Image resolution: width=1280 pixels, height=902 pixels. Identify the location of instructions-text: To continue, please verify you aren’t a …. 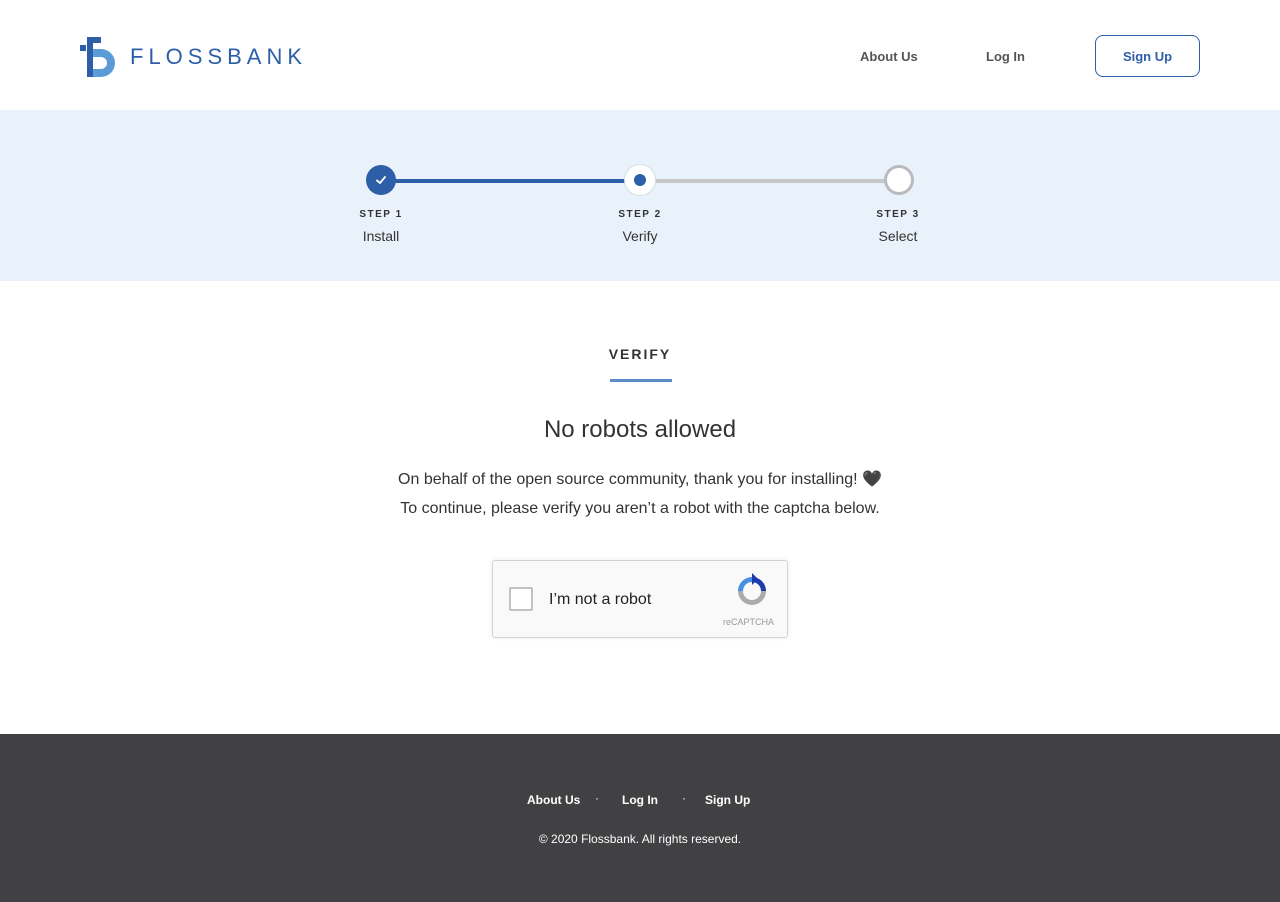
(640, 508).